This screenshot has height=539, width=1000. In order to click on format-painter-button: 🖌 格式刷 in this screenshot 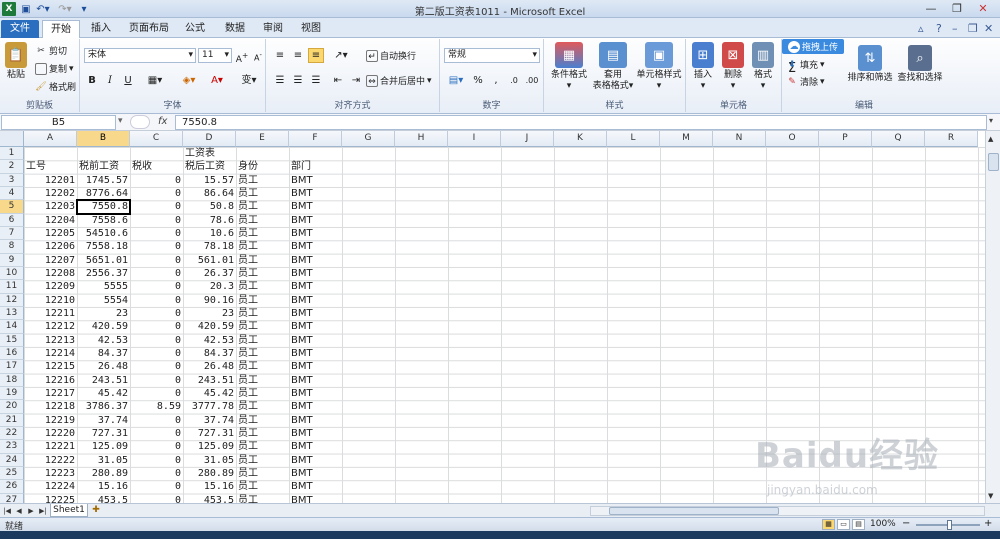, I will do `click(55, 87)`.